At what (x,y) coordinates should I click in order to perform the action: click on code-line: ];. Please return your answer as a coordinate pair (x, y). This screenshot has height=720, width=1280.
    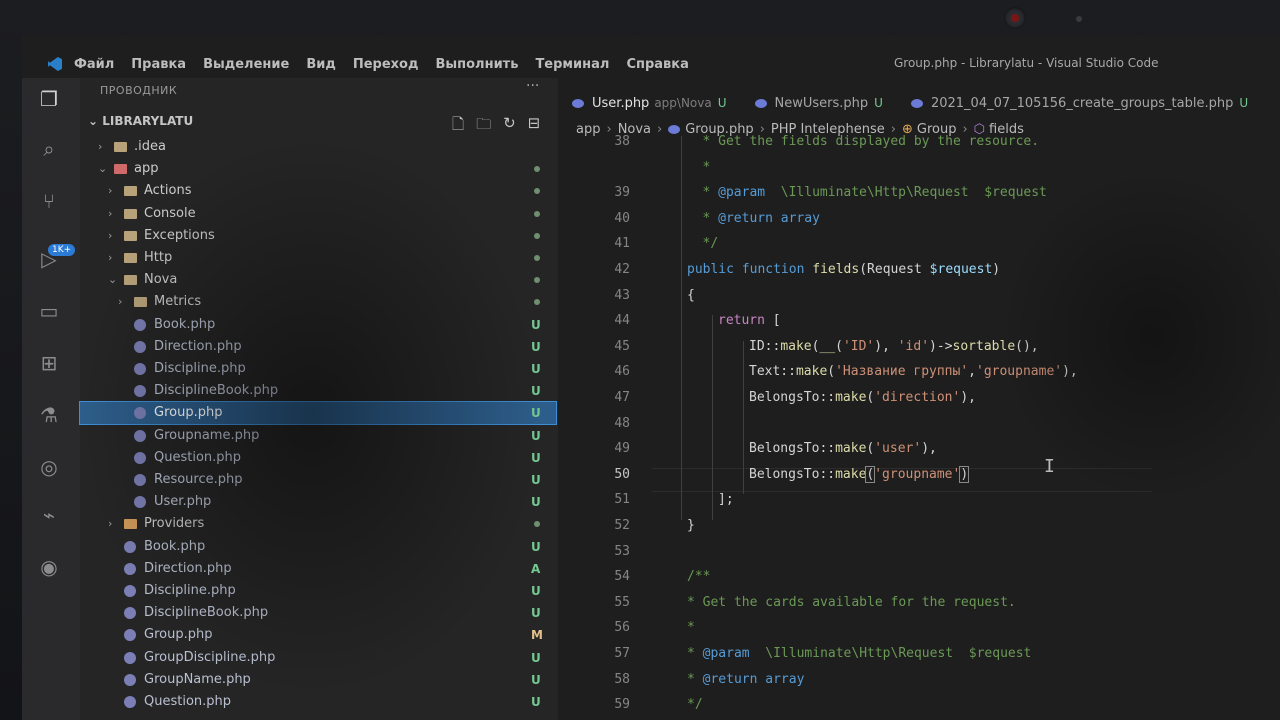
    Looking at the image, I should click on (726, 499).